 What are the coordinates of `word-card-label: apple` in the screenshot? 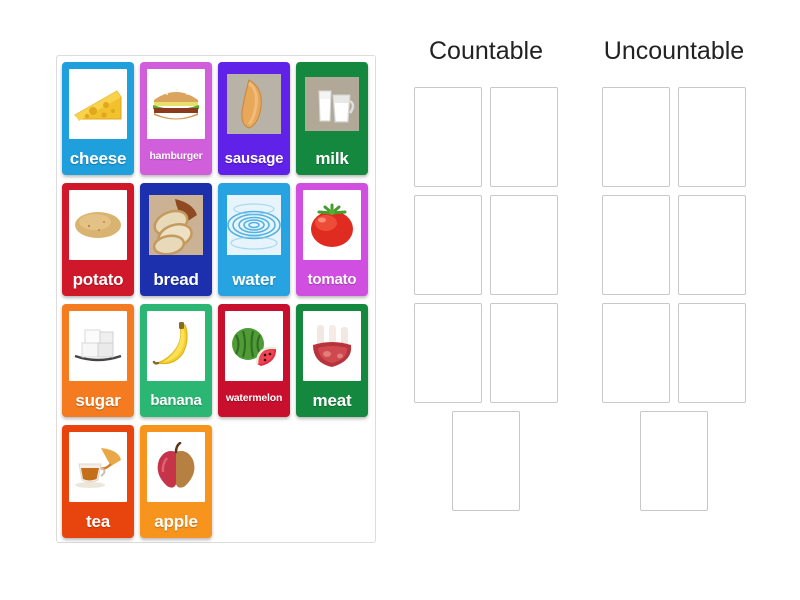 It's located at (176, 521).